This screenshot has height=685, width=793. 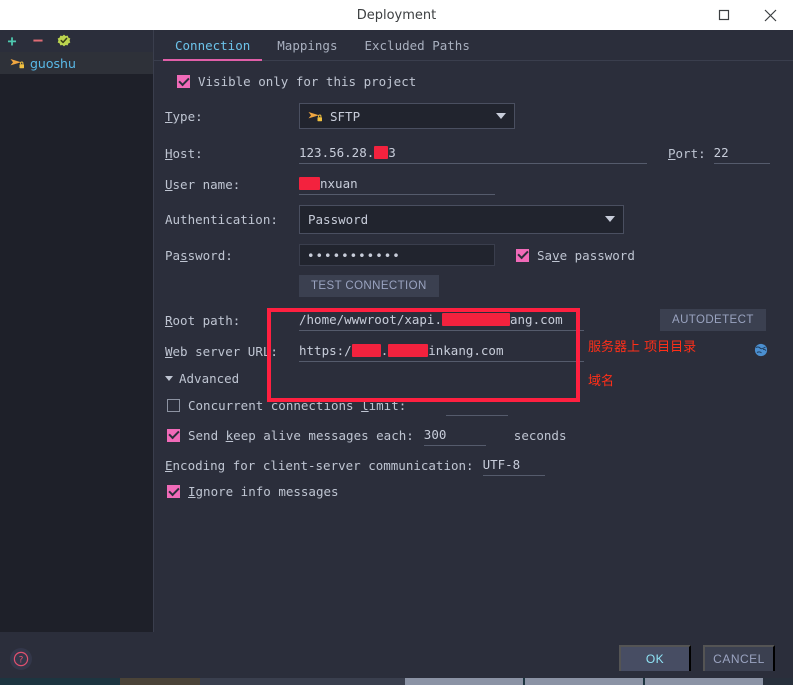 I want to click on test-connection-row: TEST CONNECTION, so click(x=479, y=286).